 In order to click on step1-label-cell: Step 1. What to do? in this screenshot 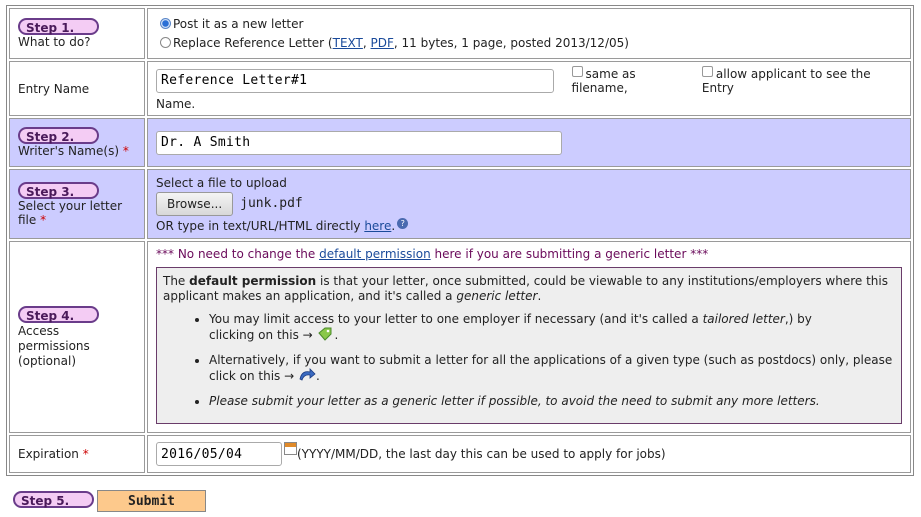, I will do `click(77, 33)`.